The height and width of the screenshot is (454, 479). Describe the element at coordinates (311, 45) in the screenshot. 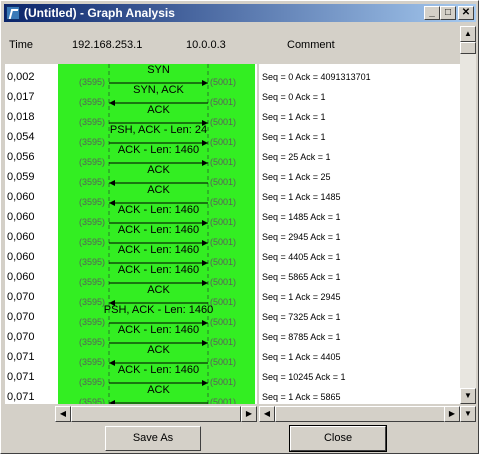

I see `comment-header: Comment` at that location.